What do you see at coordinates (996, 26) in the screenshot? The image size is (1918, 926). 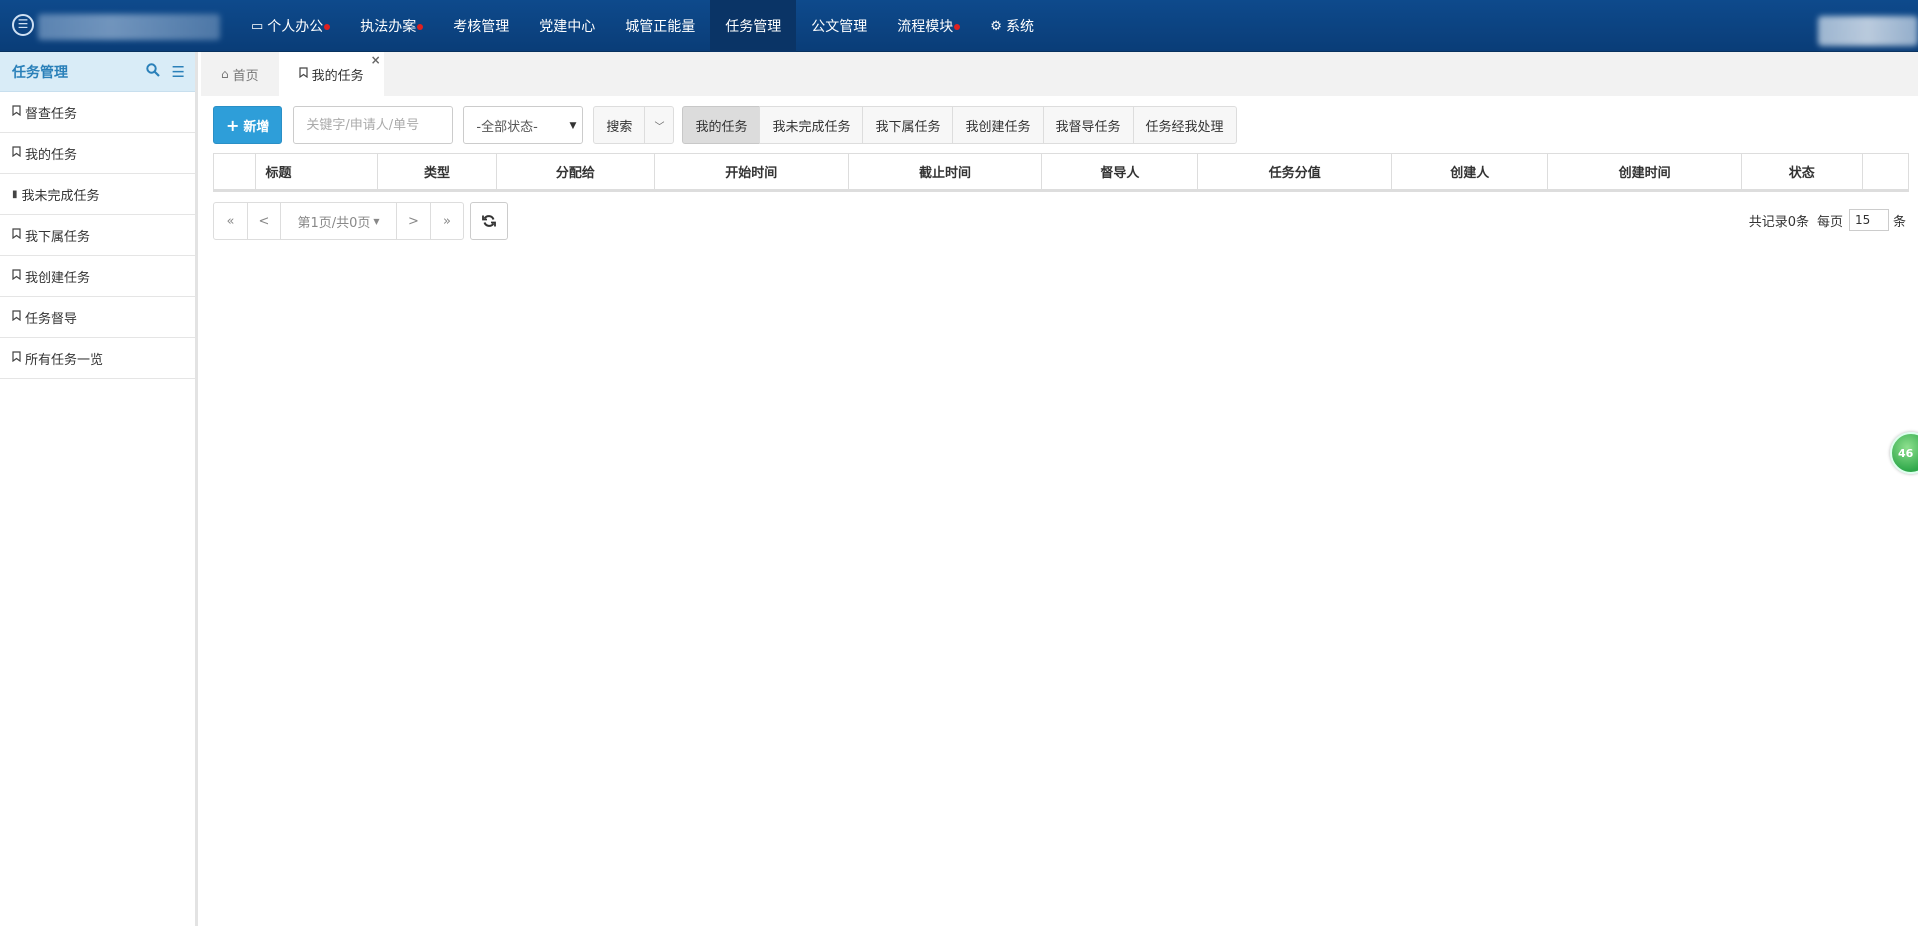 I see `gear-icon: ⚙` at bounding box center [996, 26].